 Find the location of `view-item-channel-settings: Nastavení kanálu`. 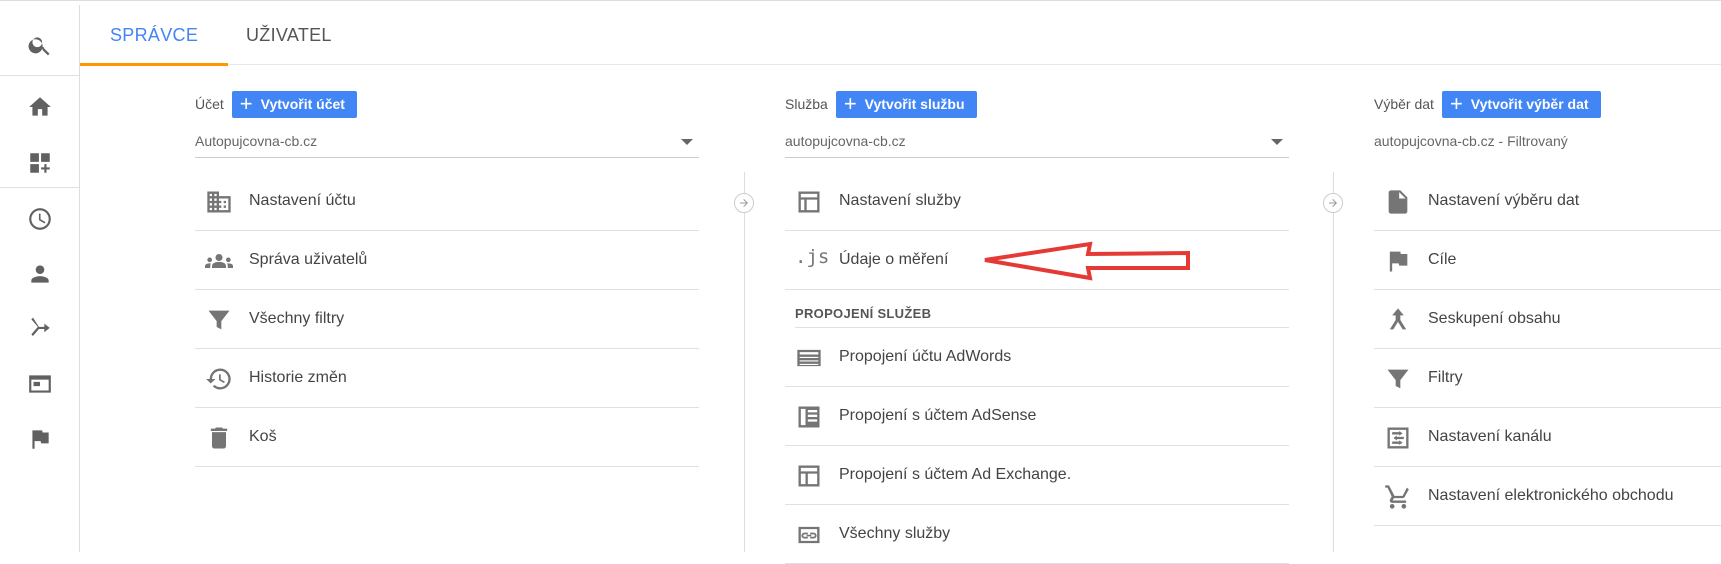

view-item-channel-settings: Nastavení kanálu is located at coordinates (1547, 437).